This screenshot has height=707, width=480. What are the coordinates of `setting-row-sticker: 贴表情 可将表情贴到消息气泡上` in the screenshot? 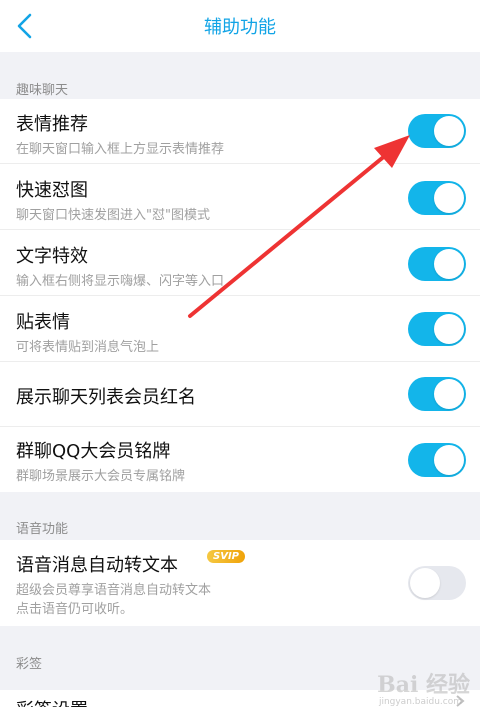 It's located at (240, 329).